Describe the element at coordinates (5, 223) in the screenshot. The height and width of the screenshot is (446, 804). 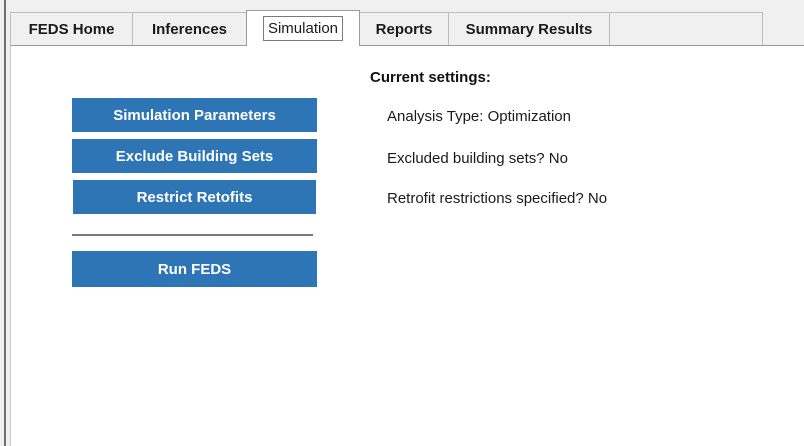
I see `window-frame-left` at that location.